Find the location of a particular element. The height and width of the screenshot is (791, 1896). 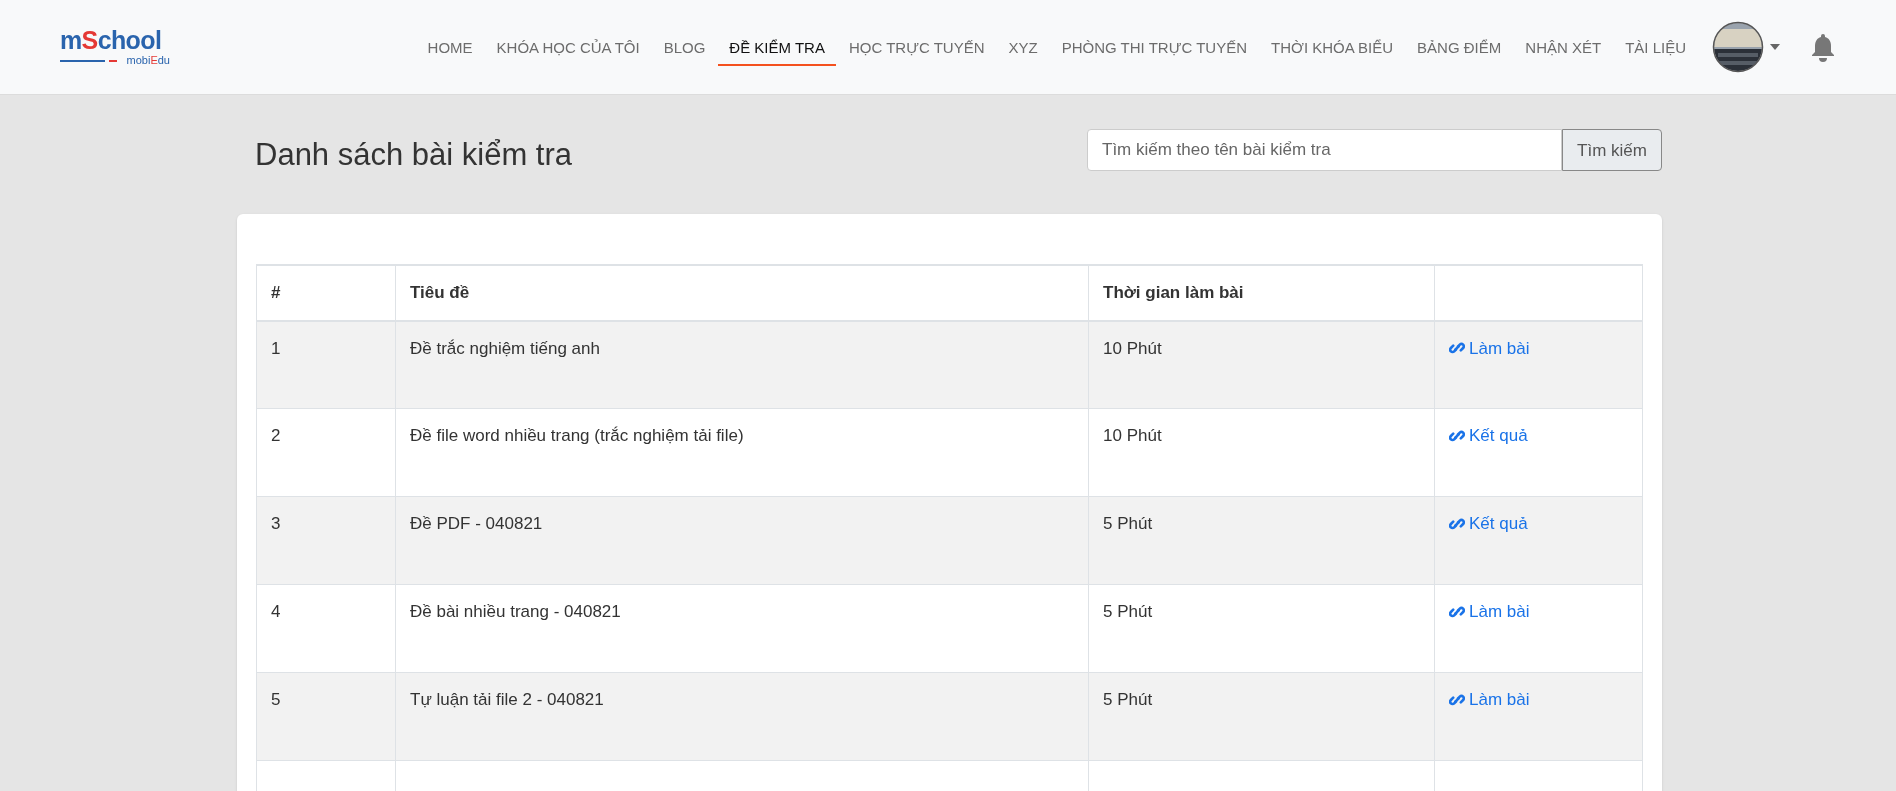

column-header: Tiêu đề is located at coordinates (440, 292).